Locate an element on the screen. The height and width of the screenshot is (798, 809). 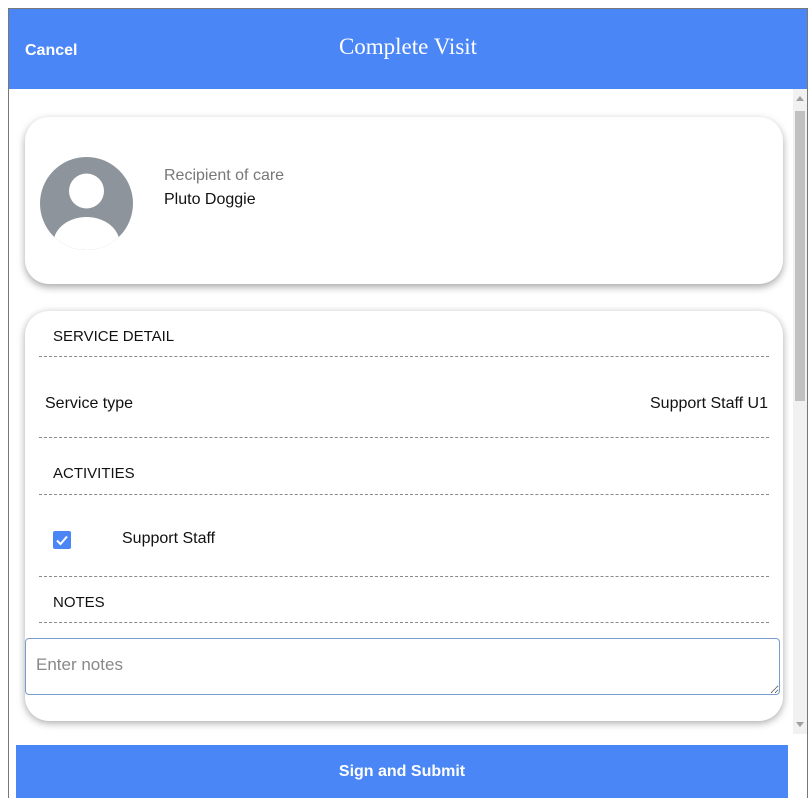
scroll-down-arrow-icon is located at coordinates (800, 724).